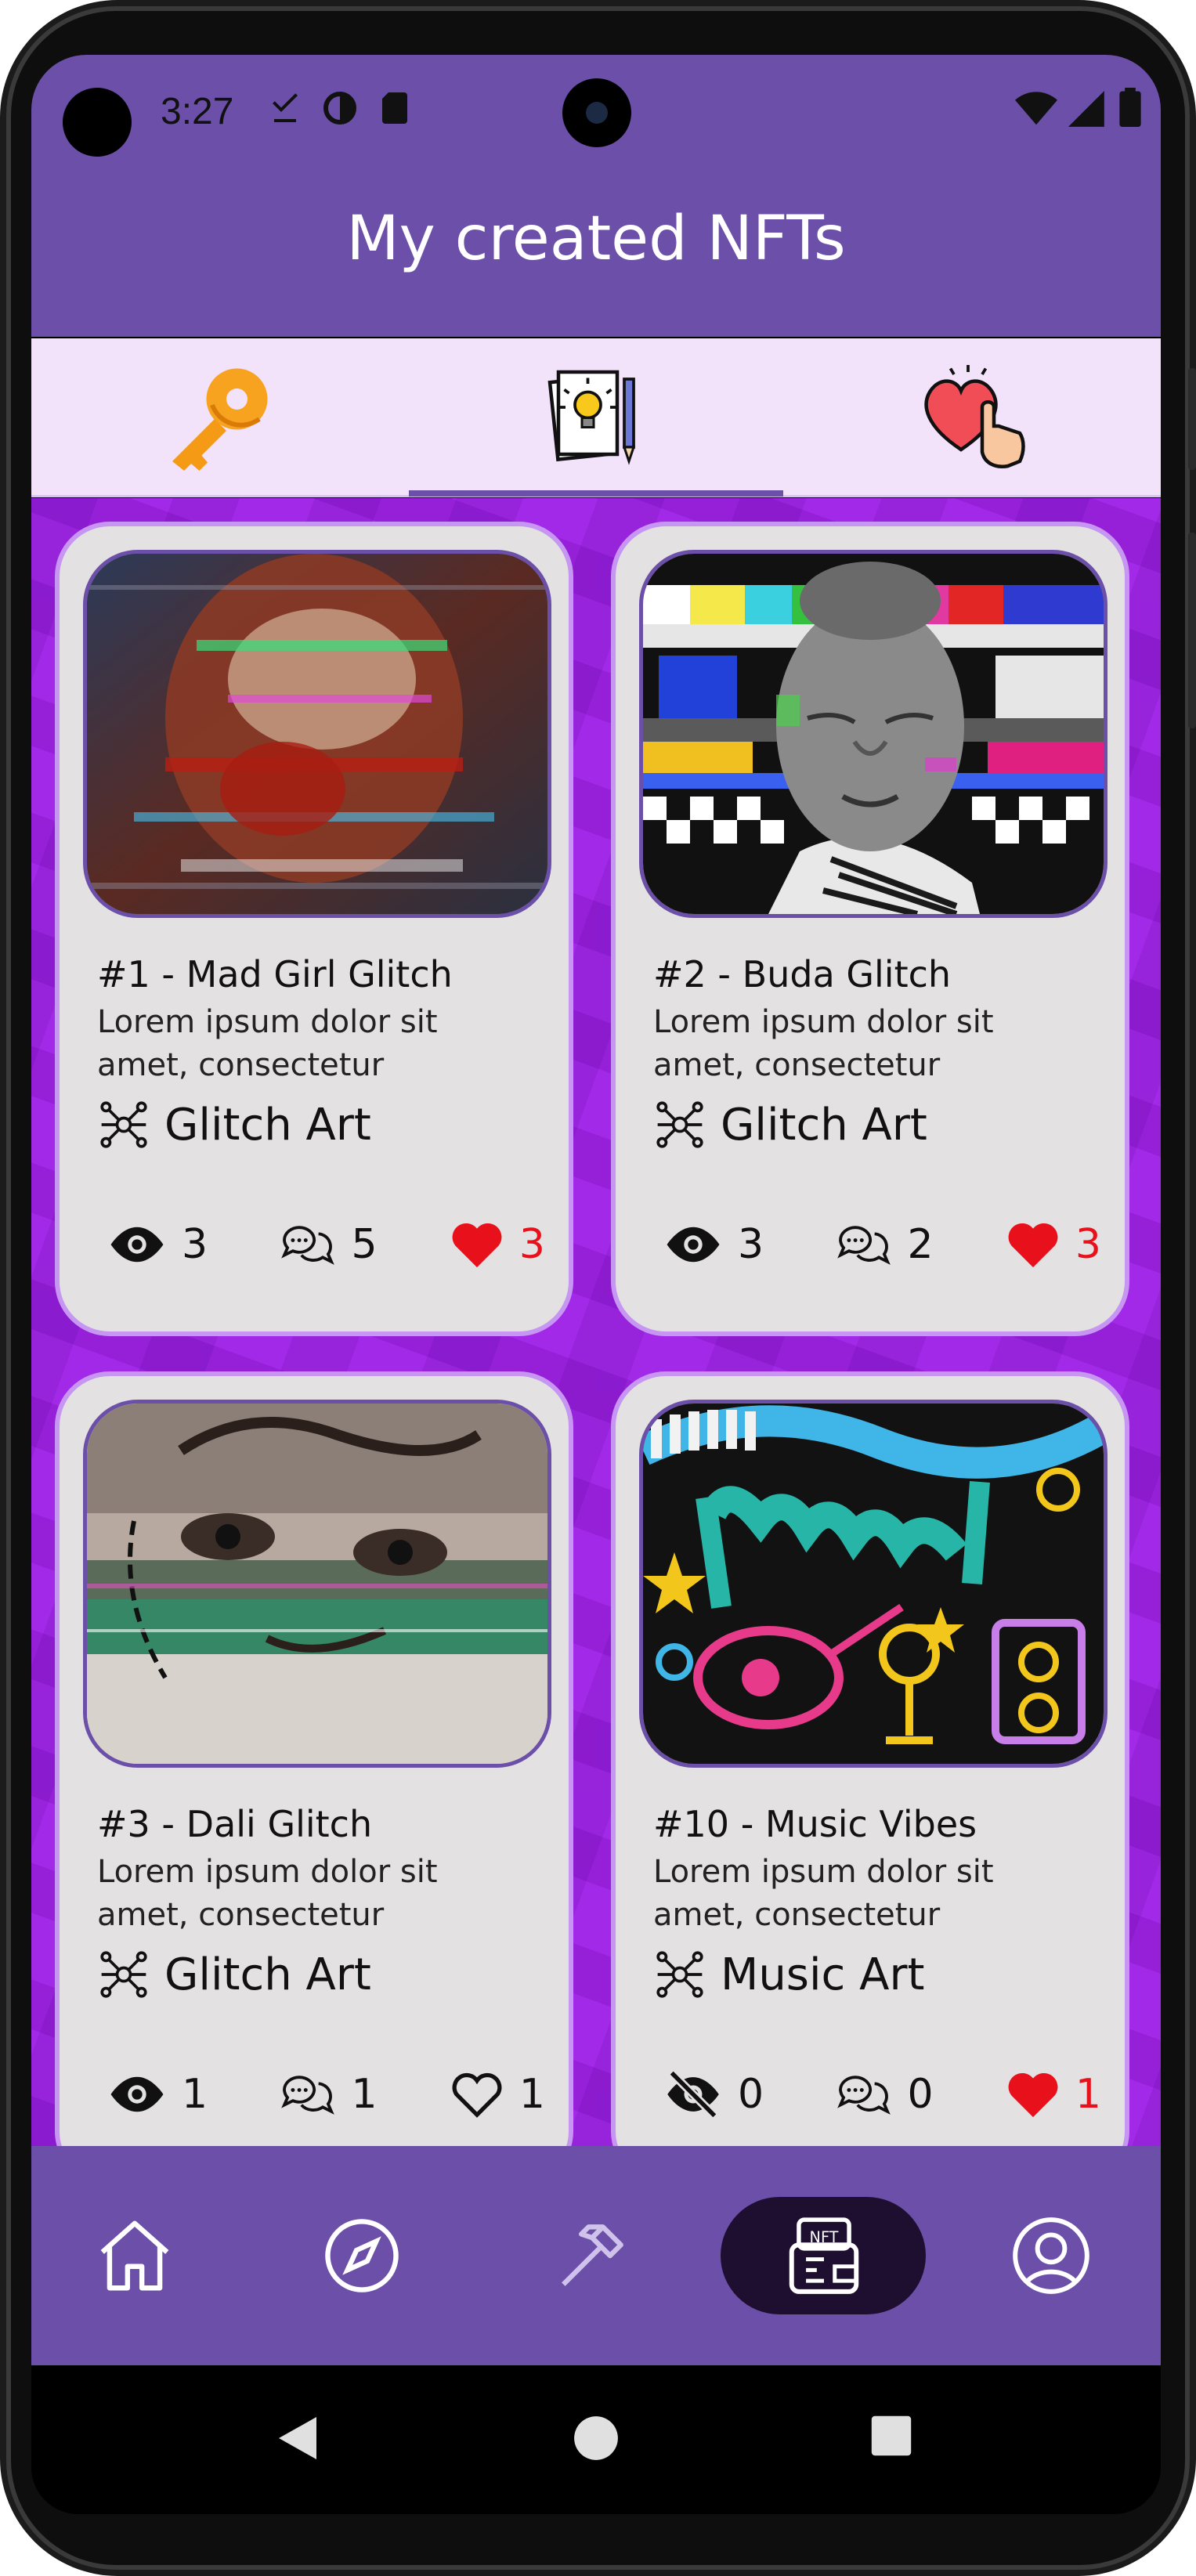 Image resolution: width=1196 pixels, height=2576 pixels. Describe the element at coordinates (891, 2436) in the screenshot. I see `recents-icon` at that location.